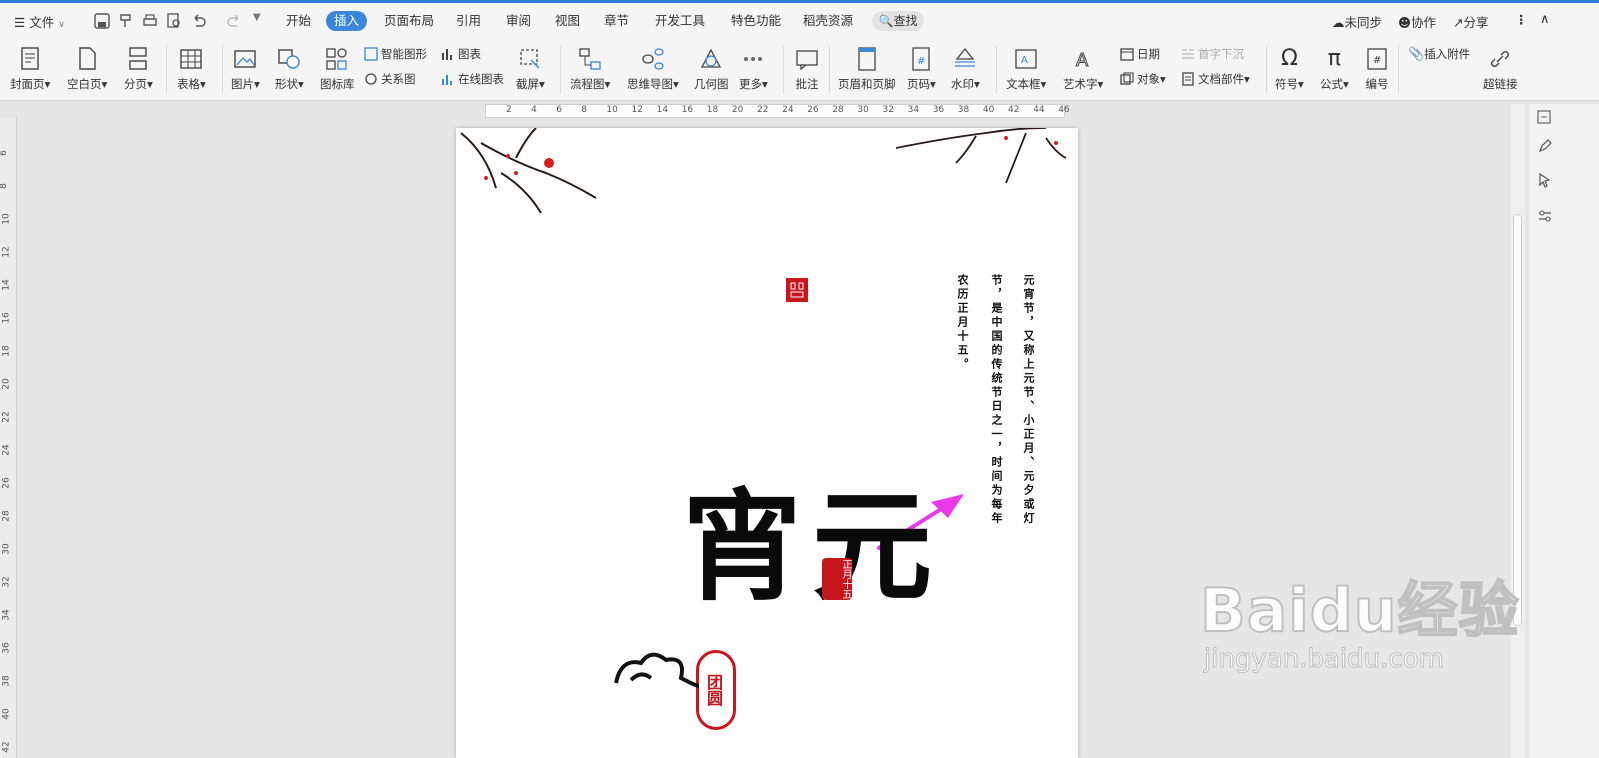  I want to click on screenshot-button: 截屏▾, so click(530, 69).